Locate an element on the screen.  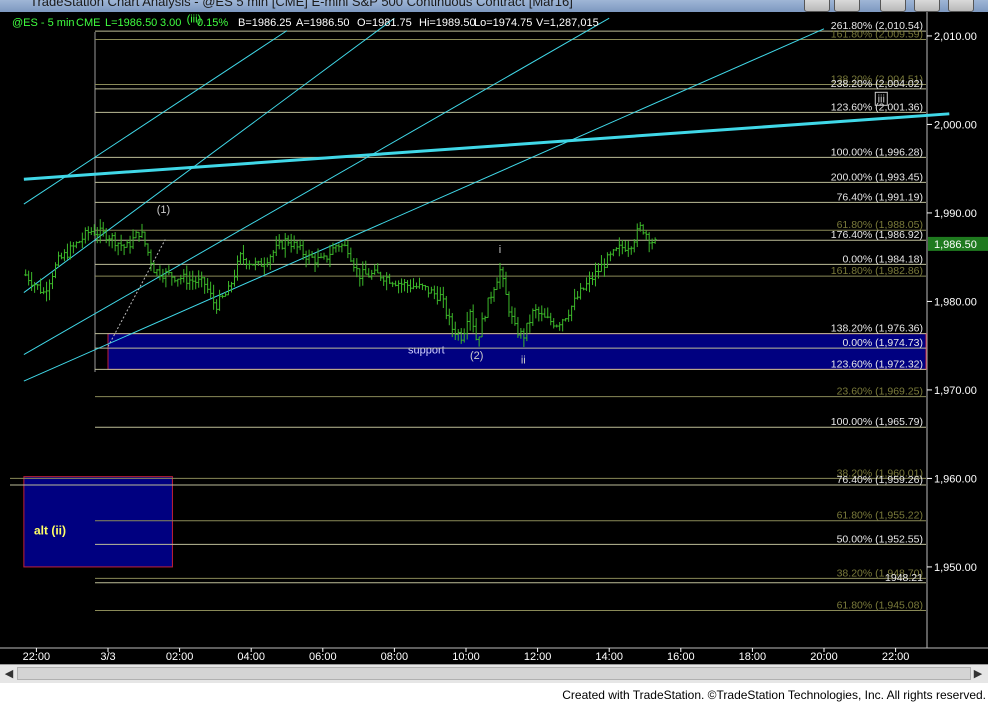
x-tick-label: 3/3 is located at coordinates (107, 657).